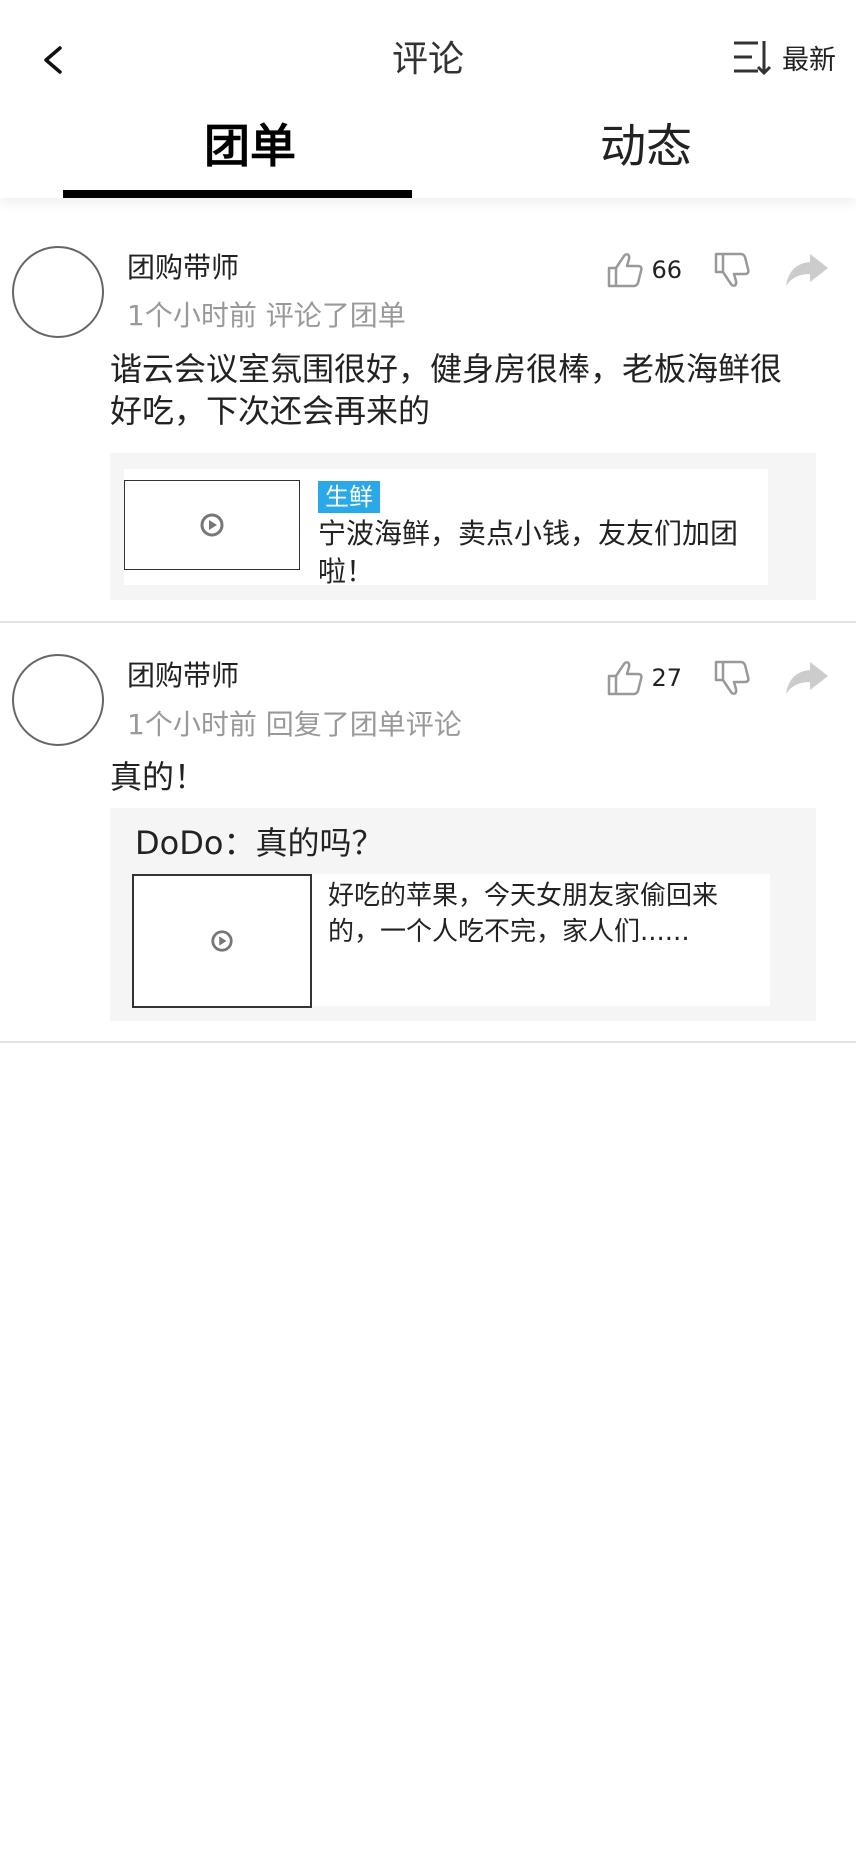  I want to click on like-button: 66, so click(643, 270).